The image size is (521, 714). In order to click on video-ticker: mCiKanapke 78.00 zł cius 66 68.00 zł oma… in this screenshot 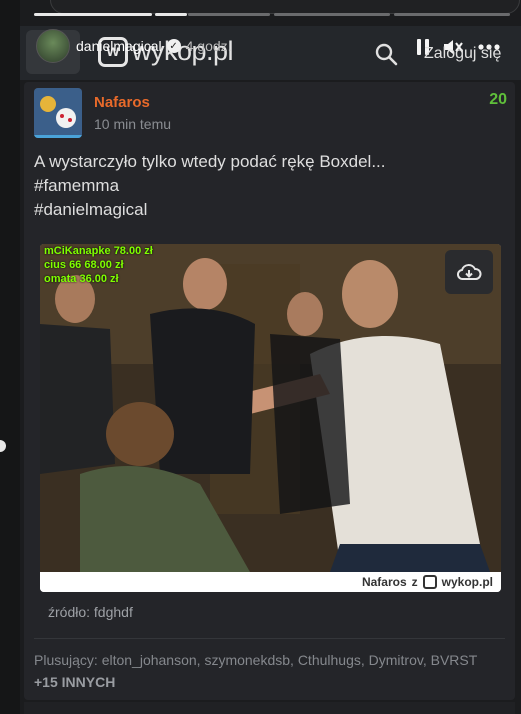, I will do `click(98, 265)`.